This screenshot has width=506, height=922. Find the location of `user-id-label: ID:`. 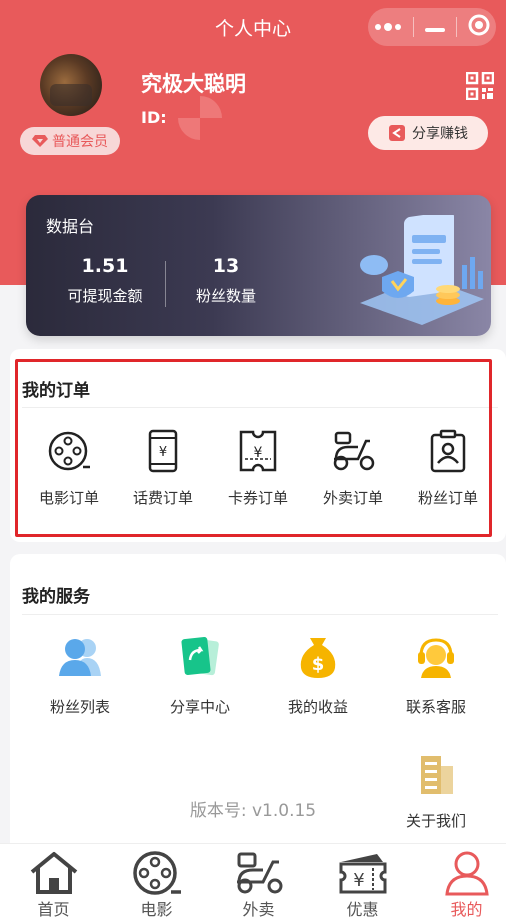

user-id-label: ID: is located at coordinates (154, 117).